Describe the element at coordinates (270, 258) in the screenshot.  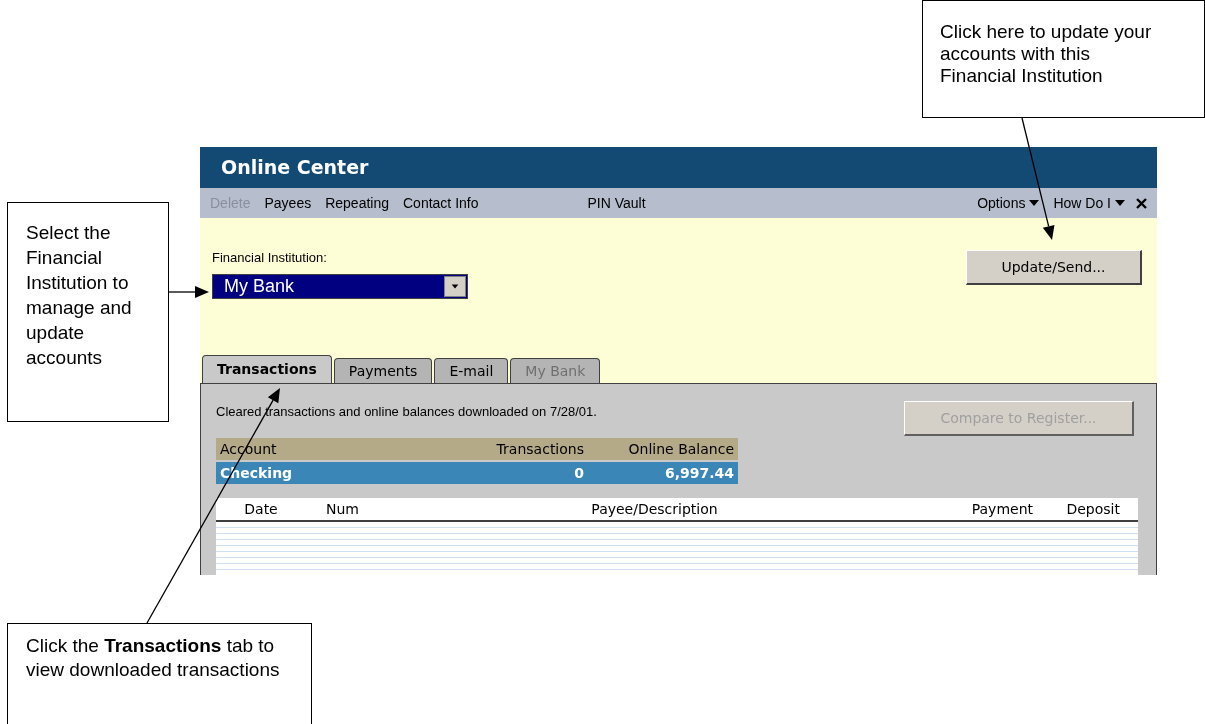
I see `field-label: Financial Institution:` at that location.